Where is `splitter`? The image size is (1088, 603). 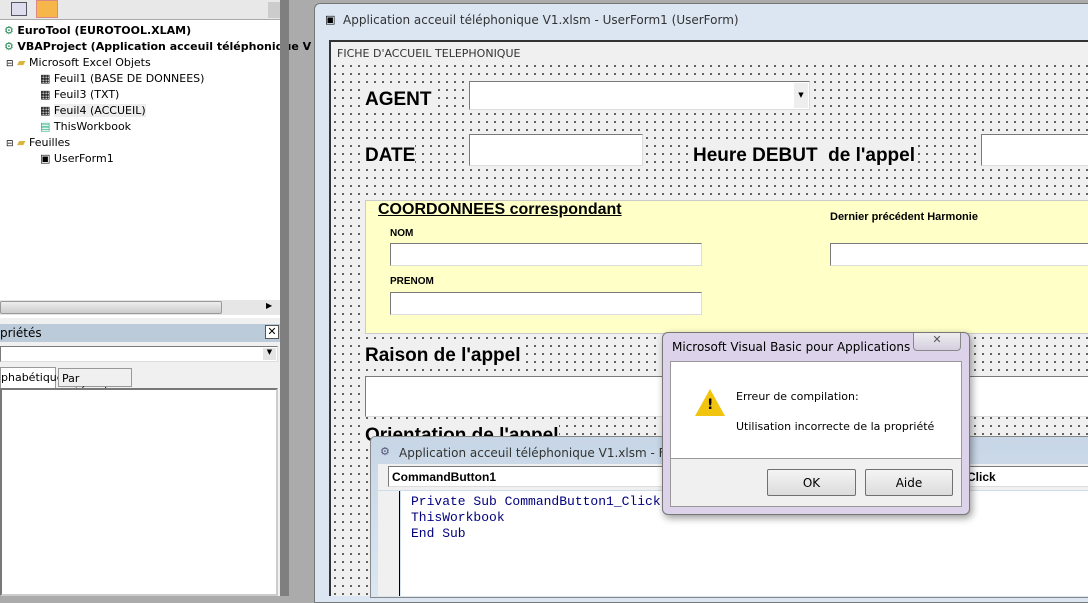
splitter is located at coordinates (284, 298).